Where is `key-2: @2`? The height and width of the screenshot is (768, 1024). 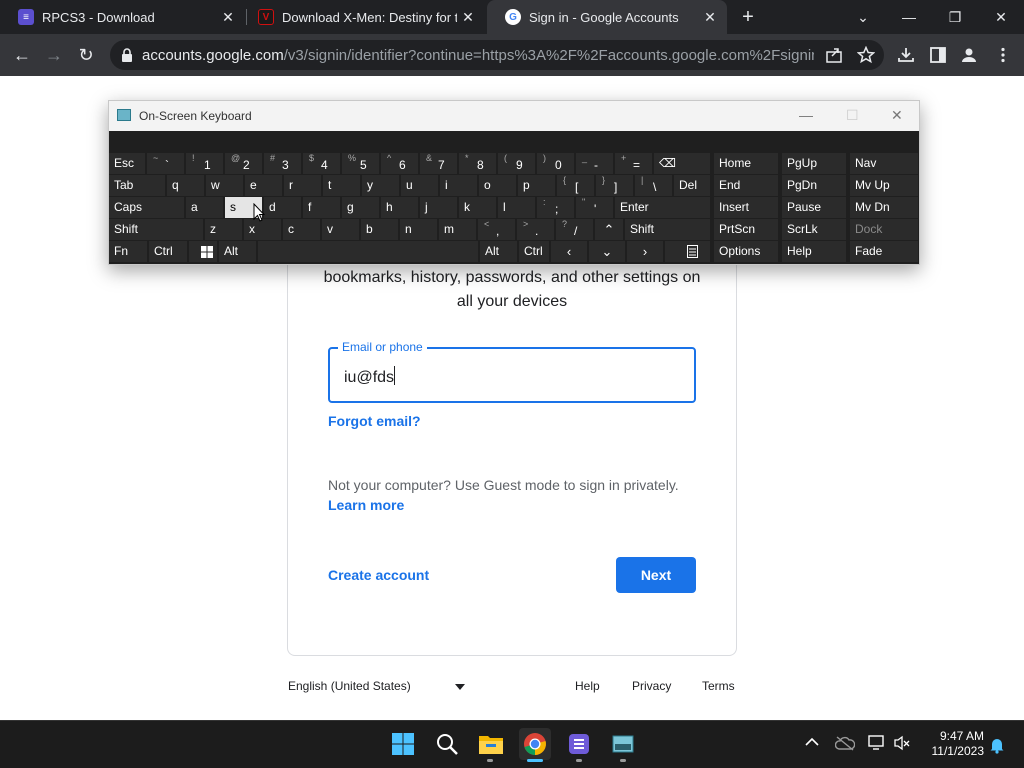
key-2: @2 is located at coordinates (243, 163).